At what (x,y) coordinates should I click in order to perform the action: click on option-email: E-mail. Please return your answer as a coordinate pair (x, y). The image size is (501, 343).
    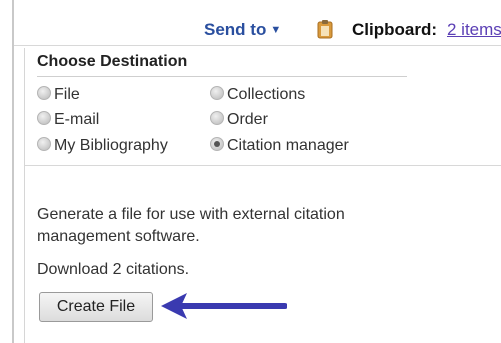
    Looking at the image, I should click on (68, 120).